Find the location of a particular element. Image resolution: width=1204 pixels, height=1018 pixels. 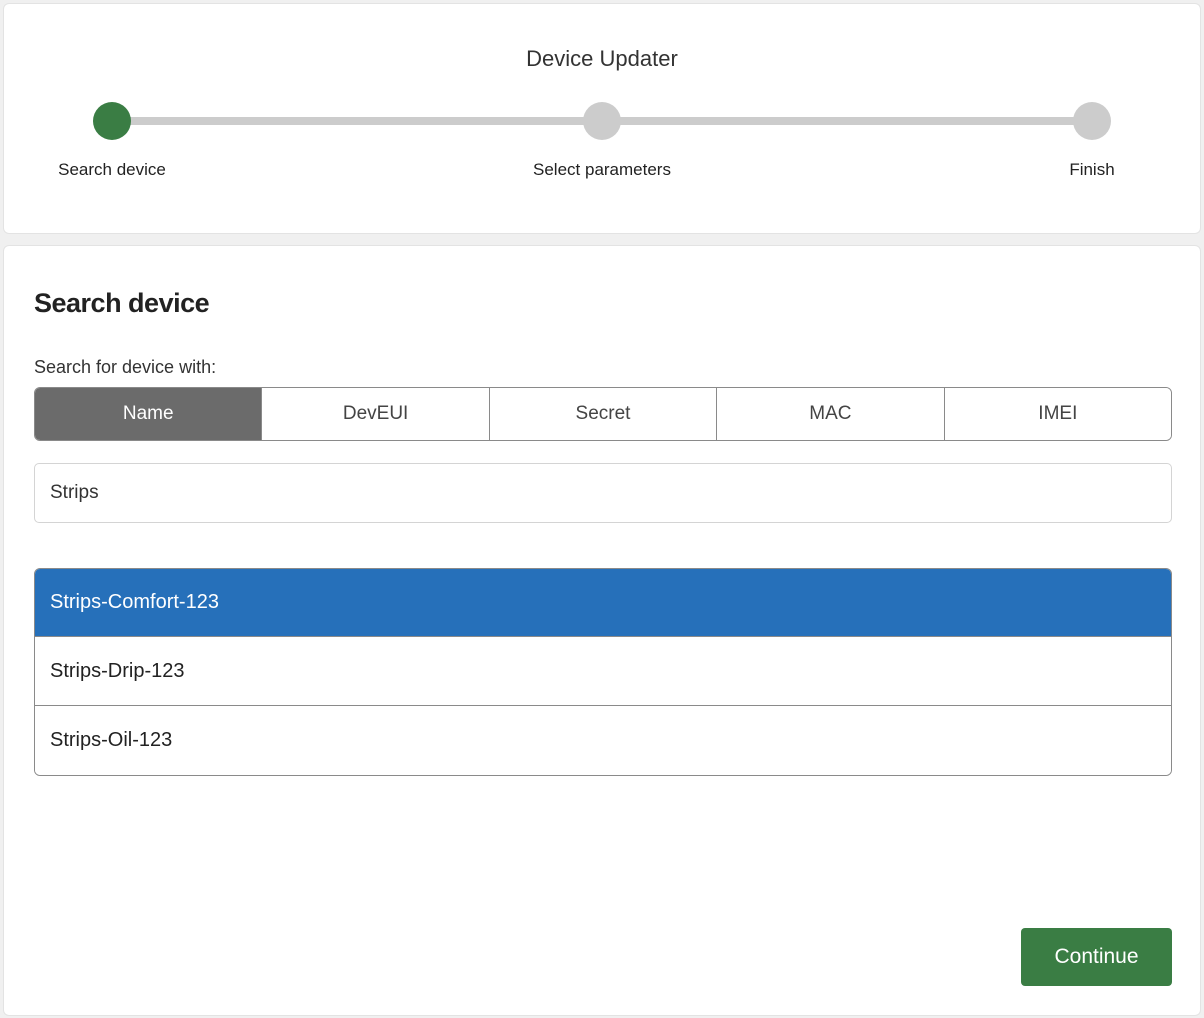

step-label-finish: Finish is located at coordinates (1092, 169).